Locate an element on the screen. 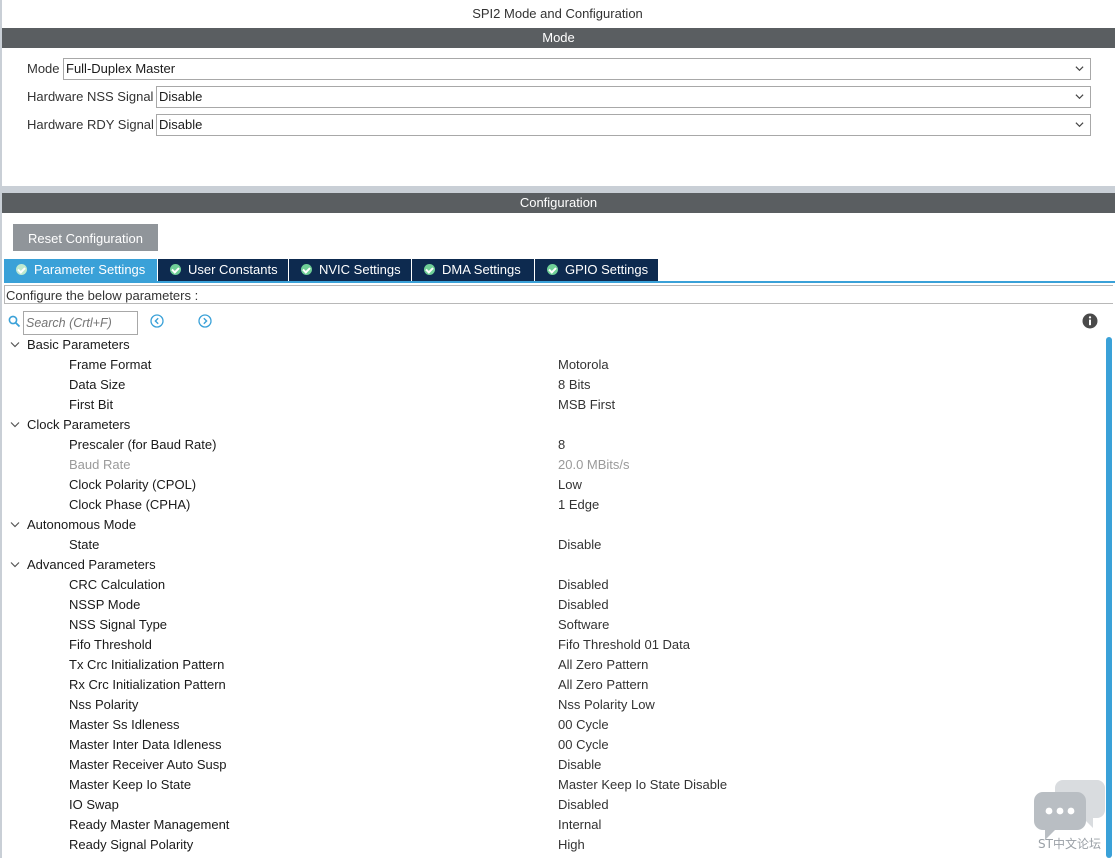 Image resolution: width=1115 pixels, height=858 pixels. param-row: Master Ss Idleness 00 Cycle is located at coordinates (550, 725).